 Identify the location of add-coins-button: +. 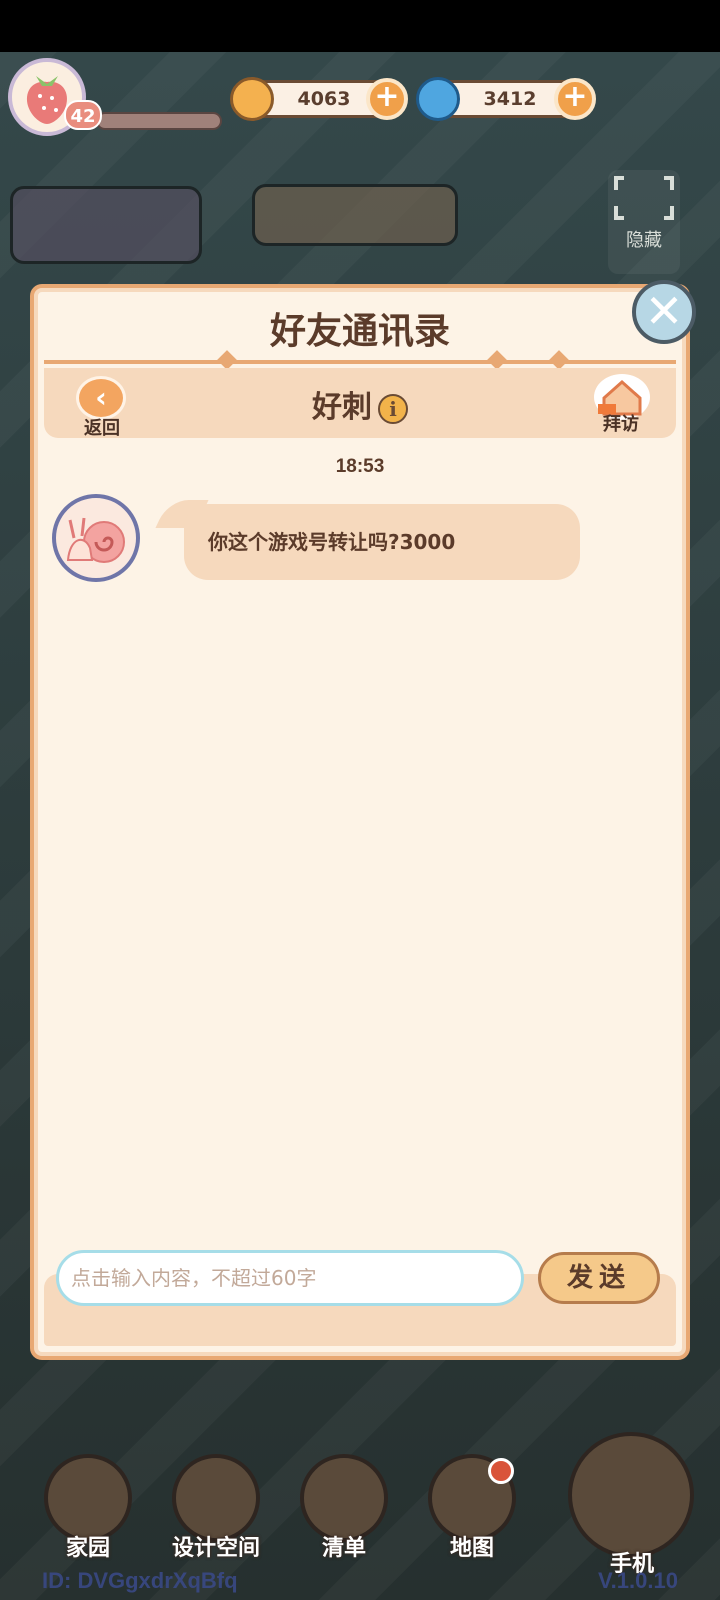
(387, 99).